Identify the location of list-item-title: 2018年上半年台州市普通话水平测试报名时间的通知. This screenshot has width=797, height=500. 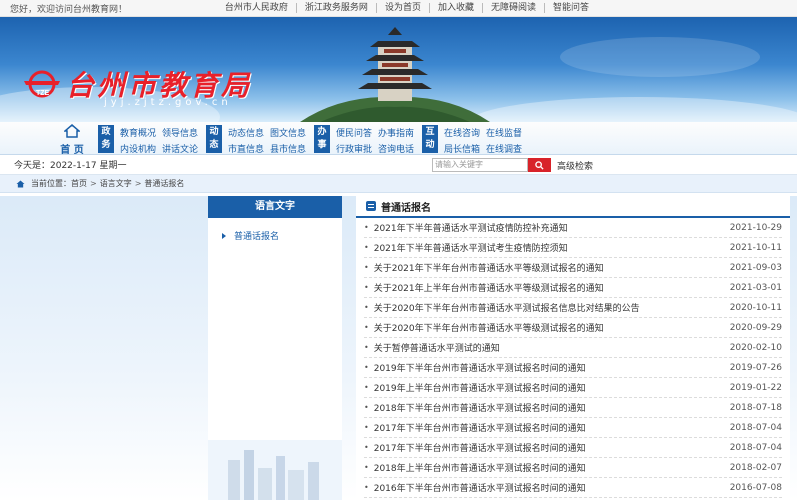
(552, 467).